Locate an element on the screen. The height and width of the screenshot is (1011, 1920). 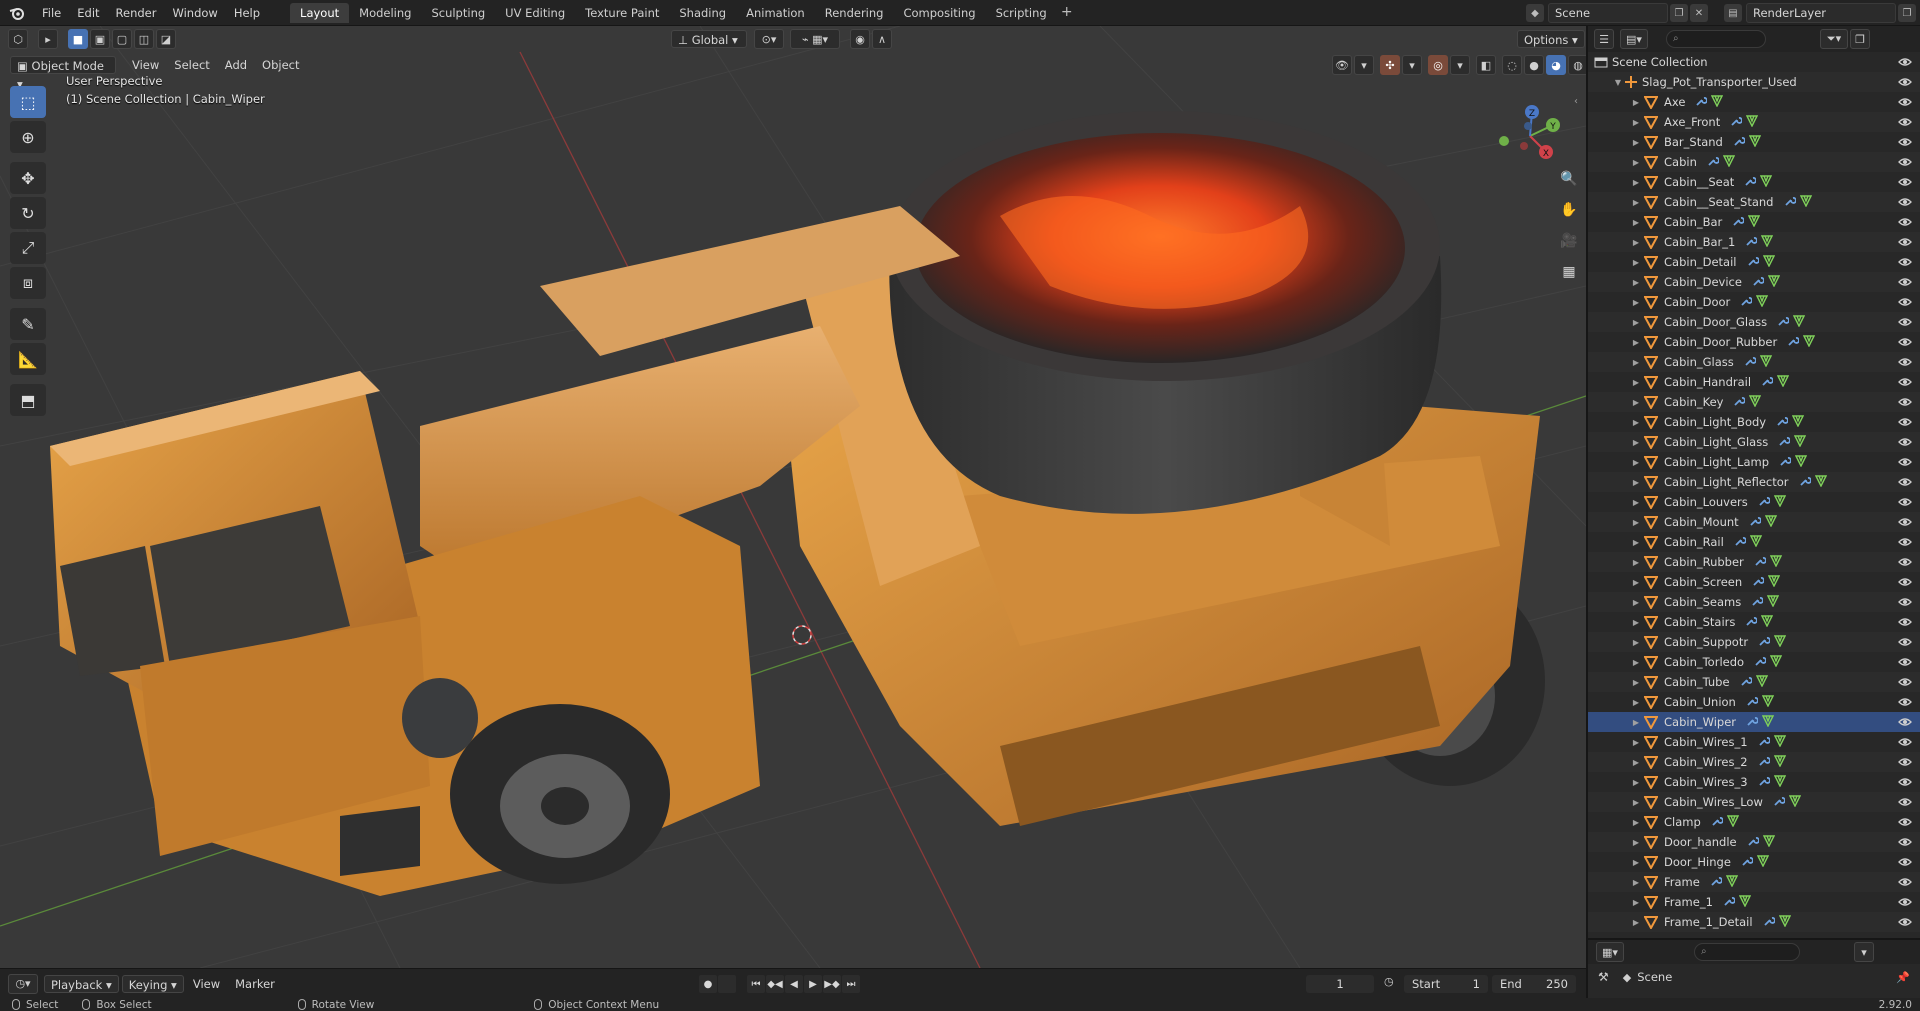
filter-icon: ⏷▾ is located at coordinates (1834, 39).